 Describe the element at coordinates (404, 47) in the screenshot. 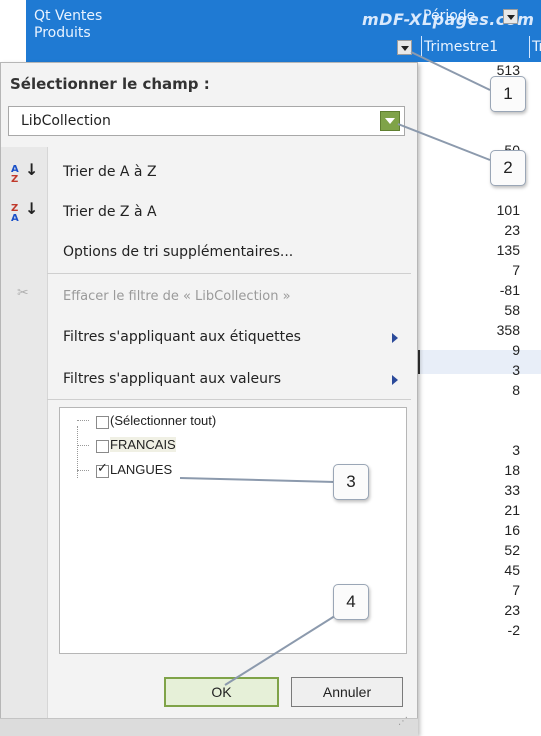

I see `rows-filter-dropdown-button` at that location.